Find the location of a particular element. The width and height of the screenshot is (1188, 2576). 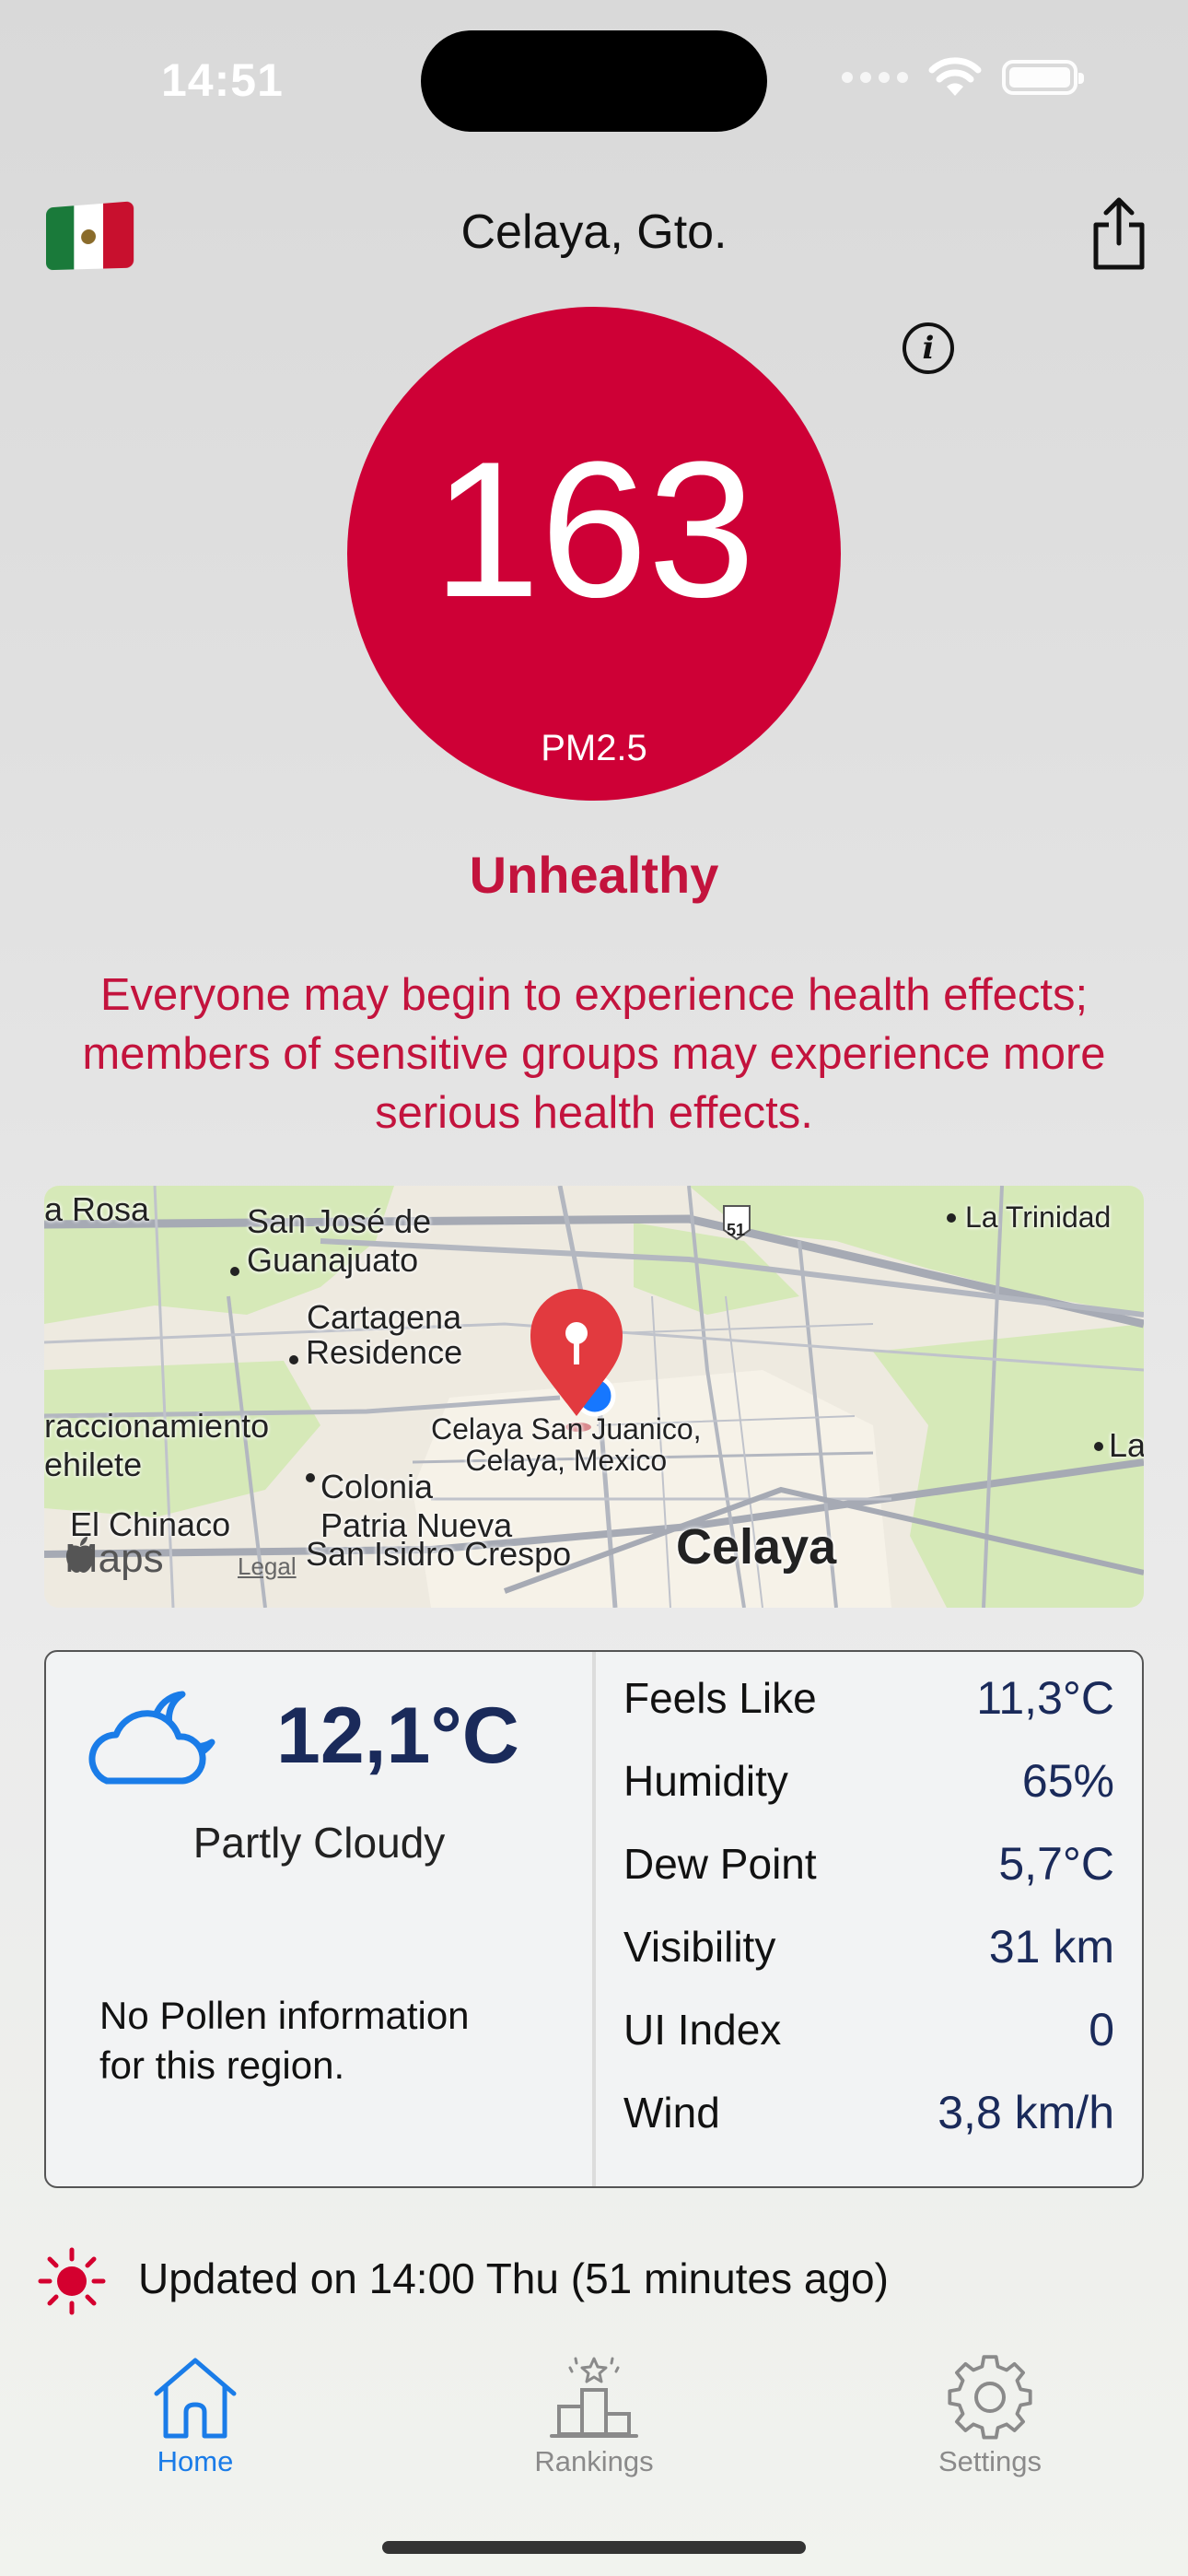

stat-label: UI Index is located at coordinates (702, 2030).